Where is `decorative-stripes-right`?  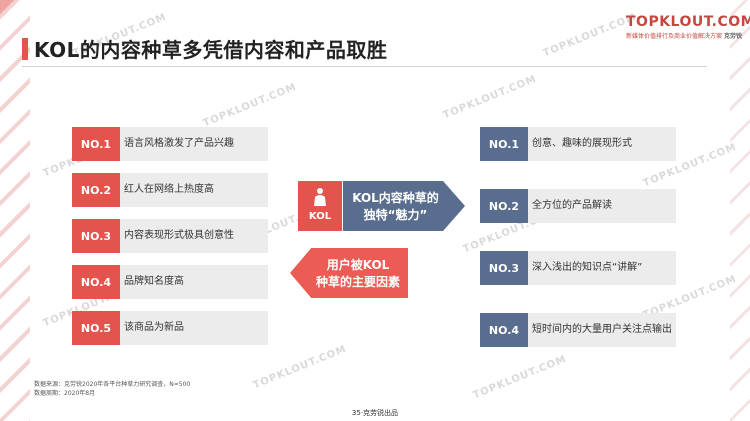 decorative-stripes-right is located at coordinates (740, 210).